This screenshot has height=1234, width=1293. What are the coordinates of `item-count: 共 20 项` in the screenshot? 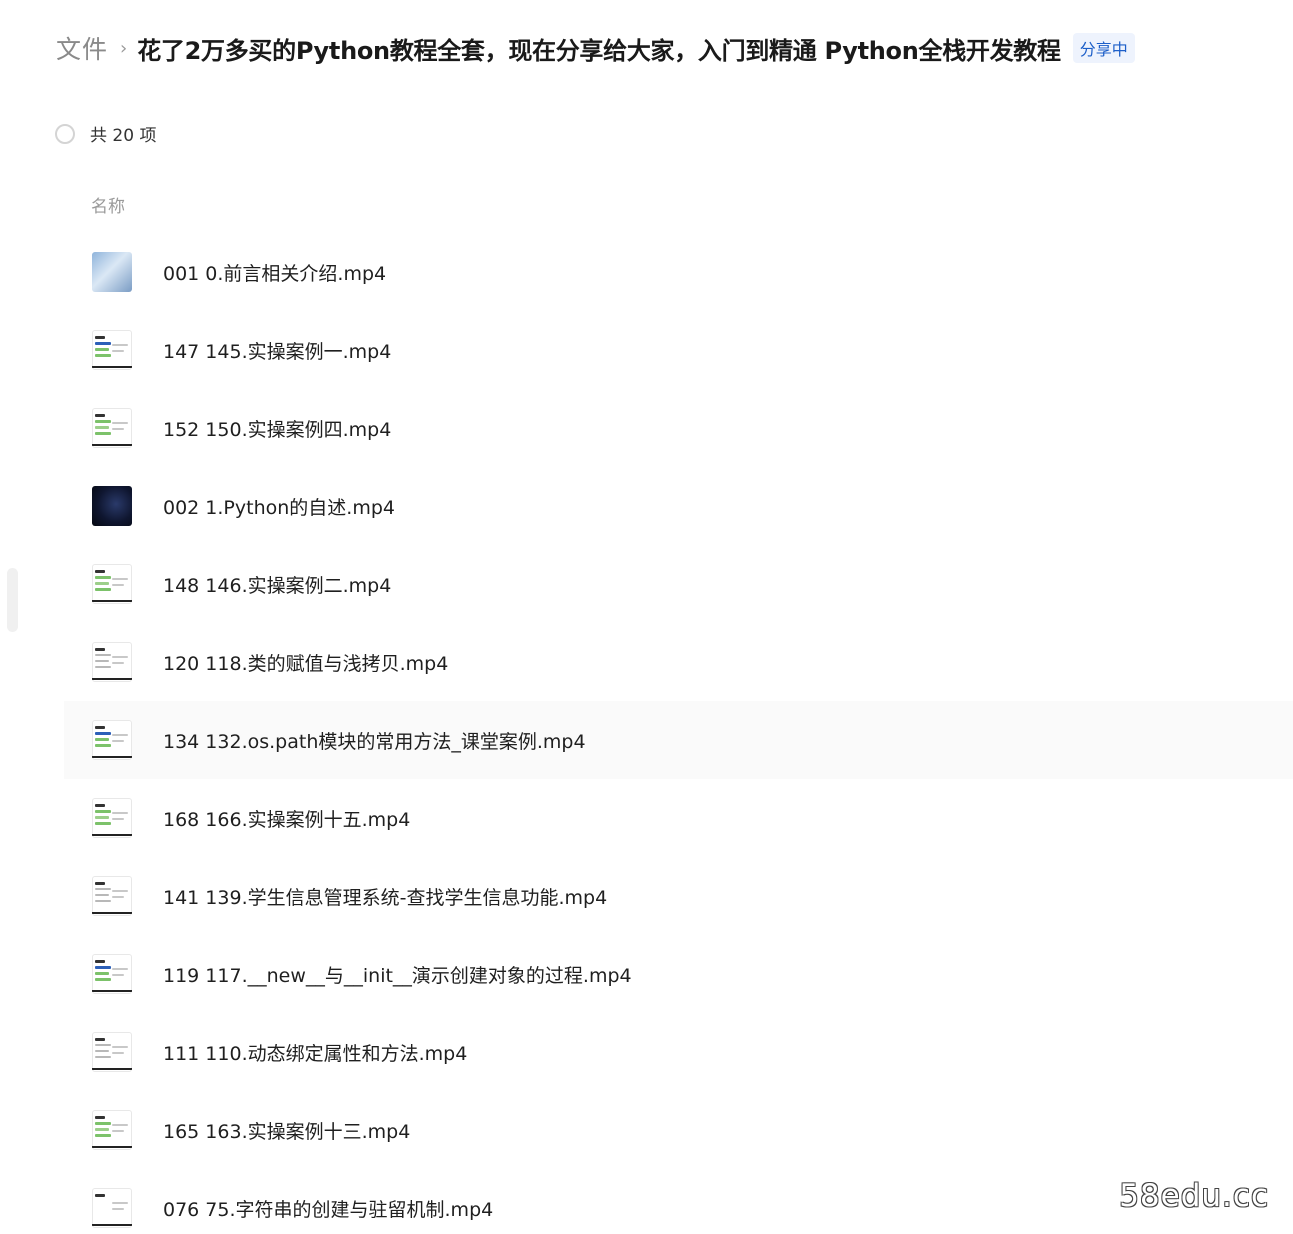 It's located at (123, 136).